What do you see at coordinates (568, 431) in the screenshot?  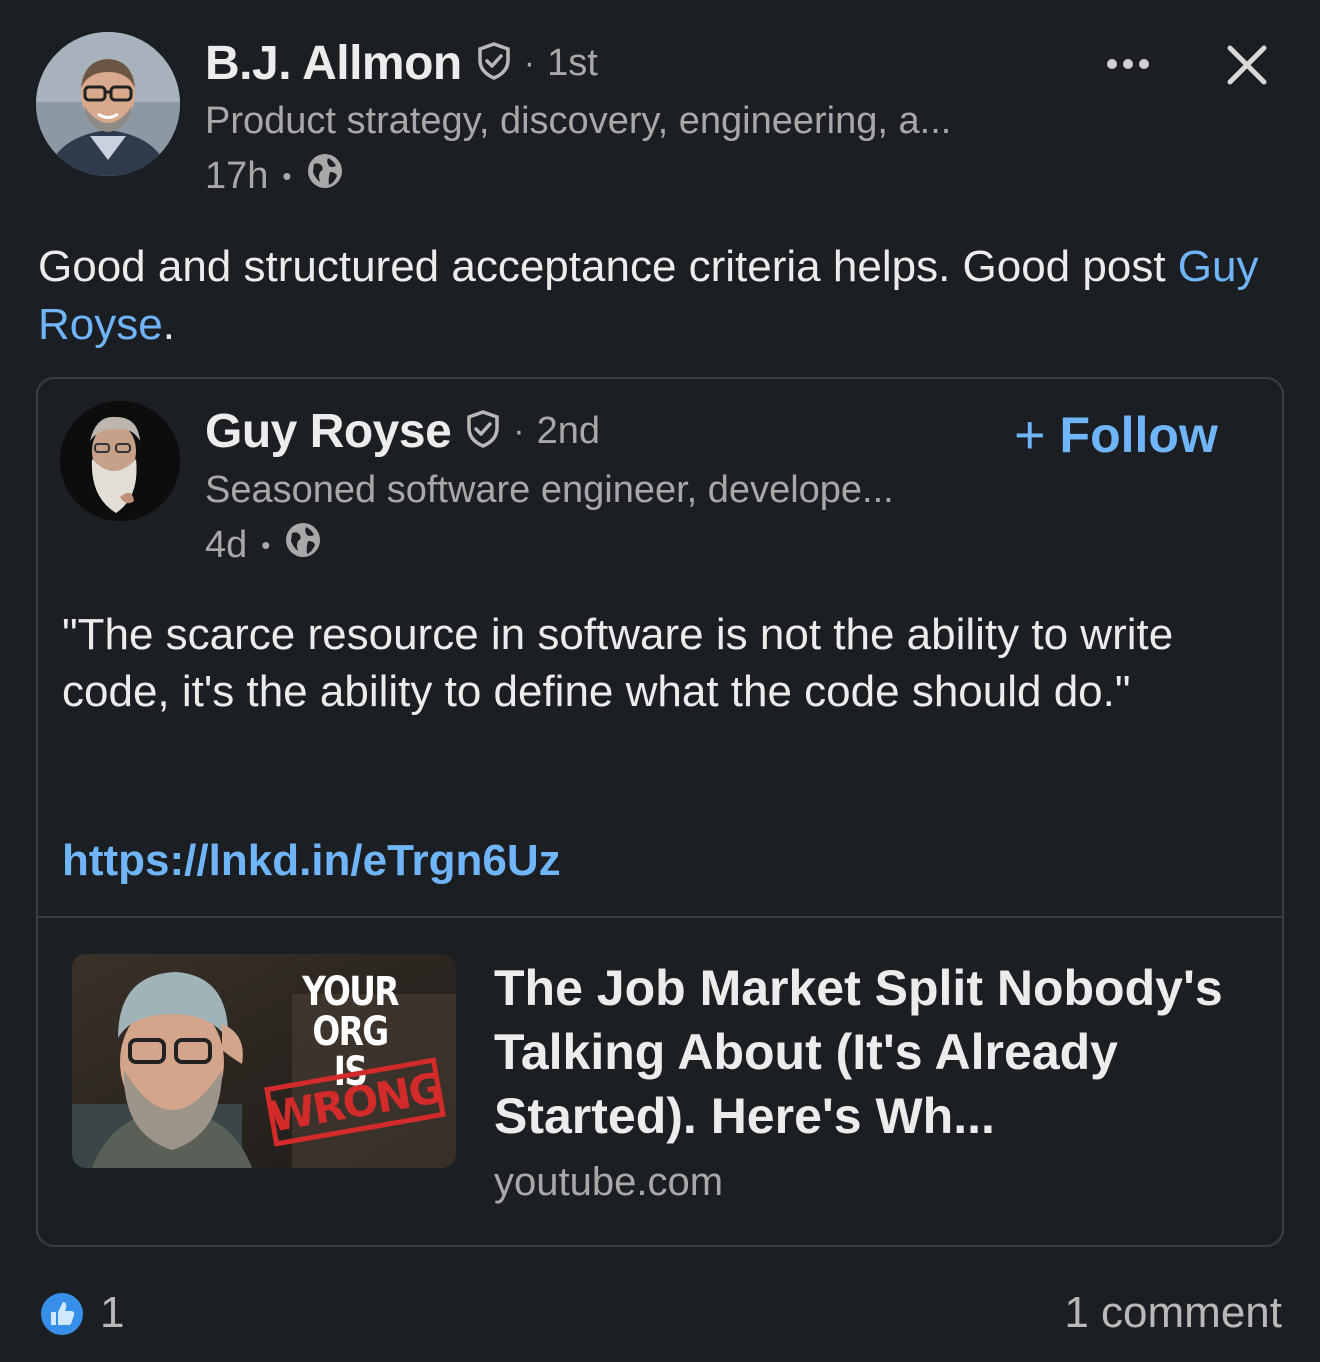 I see `shared-connection-degree: 2nd` at bounding box center [568, 431].